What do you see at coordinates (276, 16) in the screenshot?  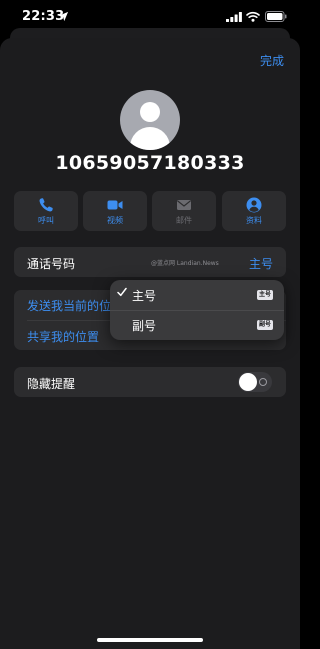 I see `battery-icon` at bounding box center [276, 16].